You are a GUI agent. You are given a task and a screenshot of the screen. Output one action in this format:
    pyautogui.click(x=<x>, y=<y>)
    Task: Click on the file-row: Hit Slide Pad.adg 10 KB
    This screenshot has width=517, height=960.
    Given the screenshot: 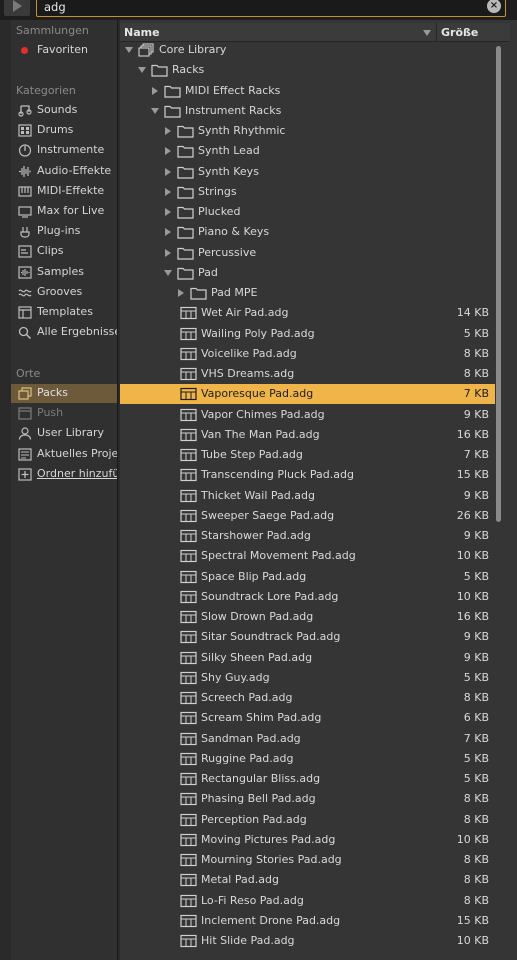 What is the action you would take?
    pyautogui.click(x=307, y=941)
    